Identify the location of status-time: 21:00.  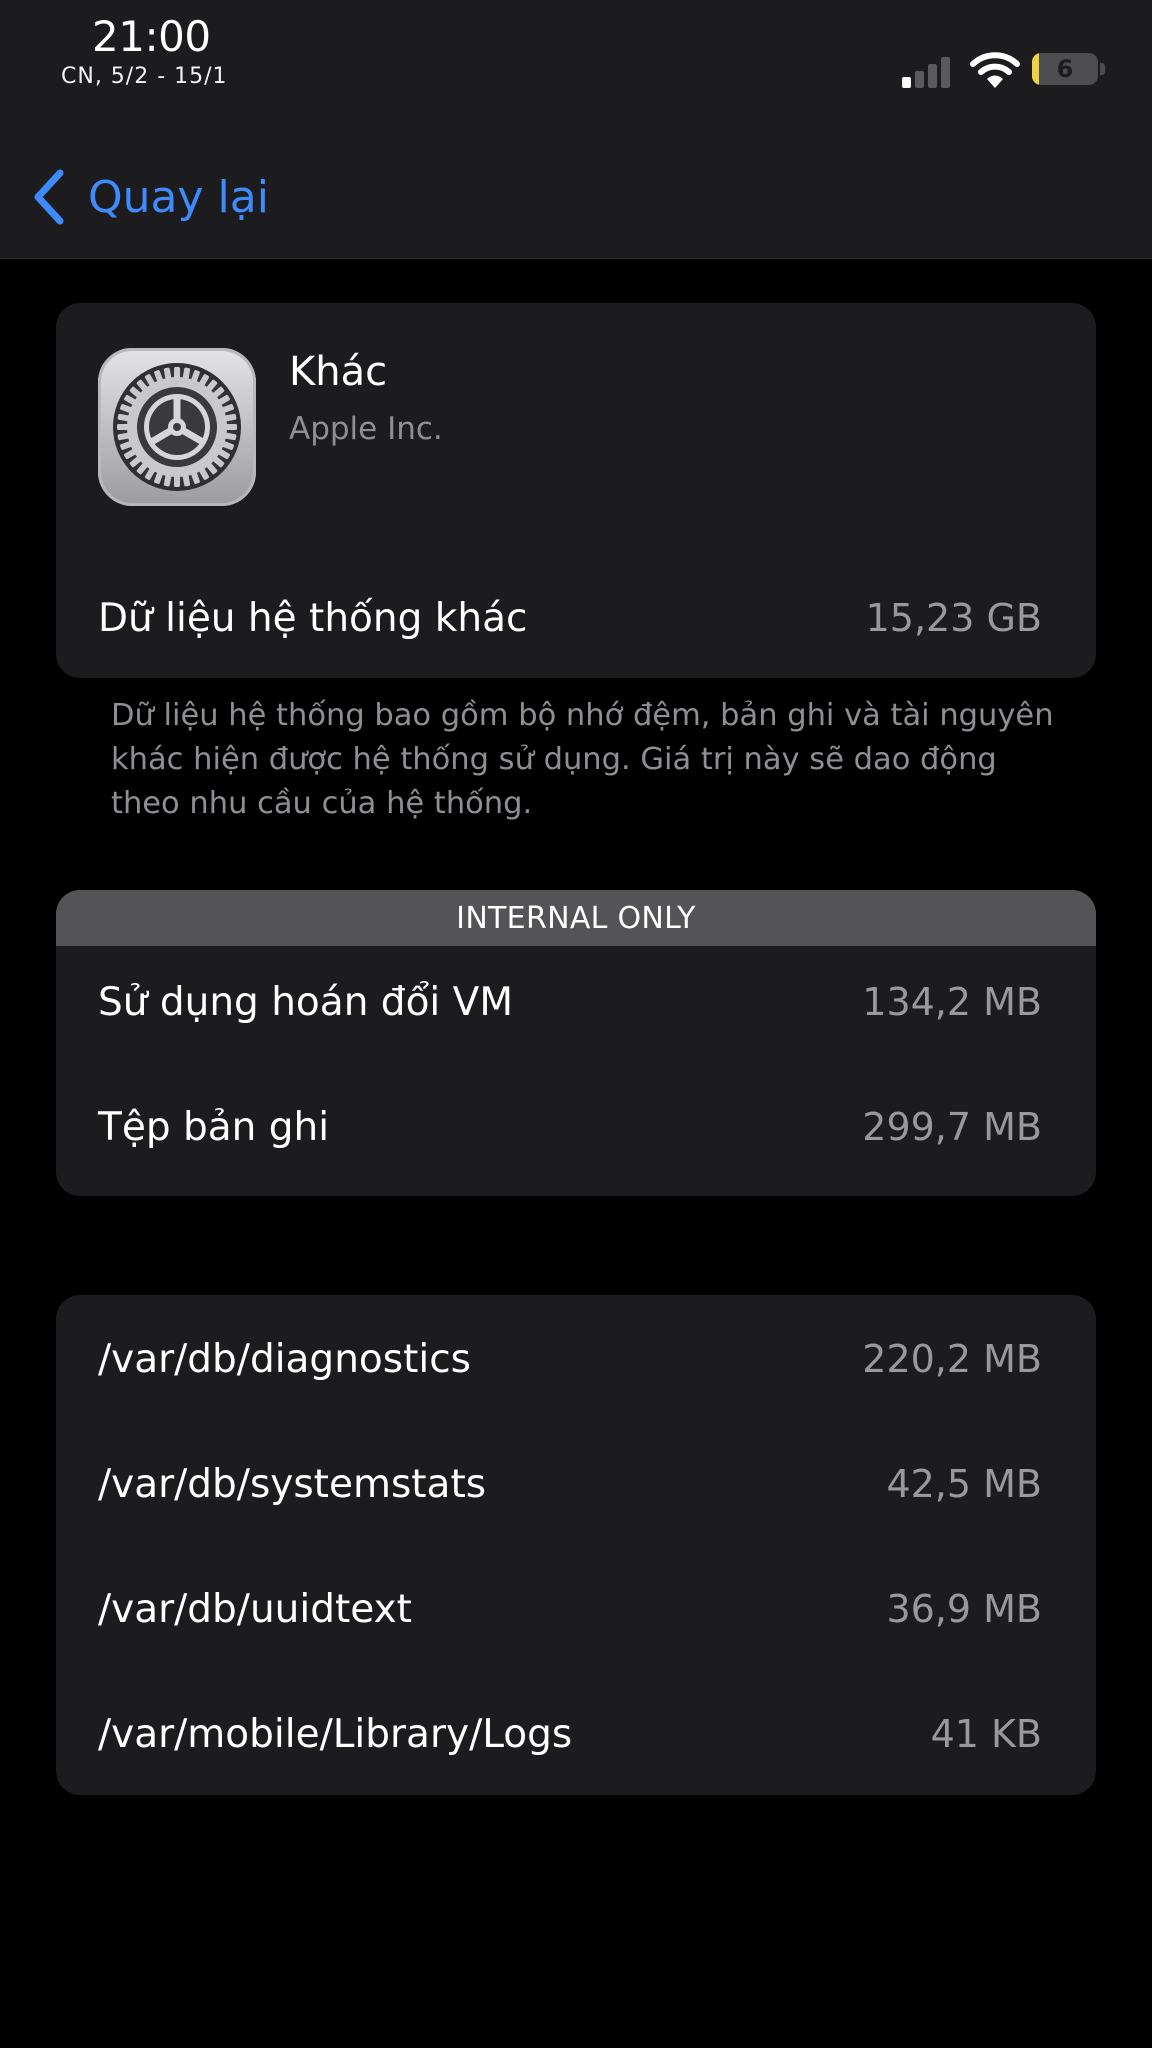
(151, 36).